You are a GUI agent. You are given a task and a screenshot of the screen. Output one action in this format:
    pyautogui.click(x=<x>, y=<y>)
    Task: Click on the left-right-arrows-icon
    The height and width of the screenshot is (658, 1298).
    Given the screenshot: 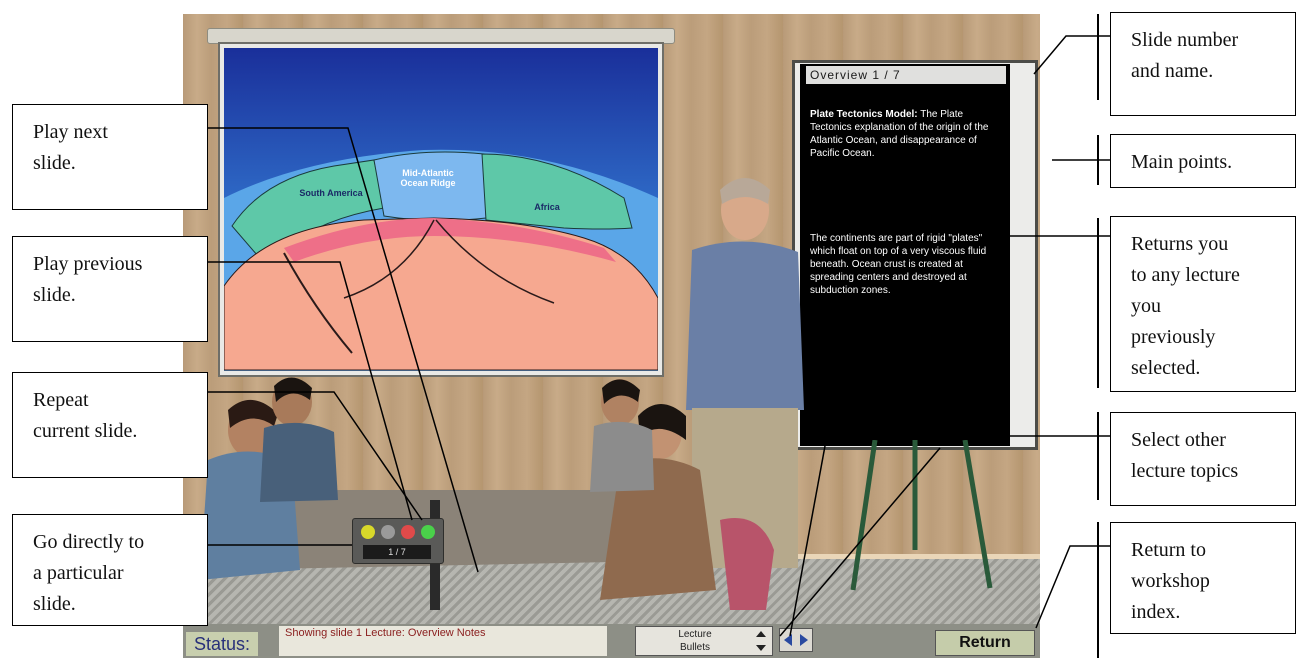 What is the action you would take?
    pyautogui.click(x=796, y=640)
    